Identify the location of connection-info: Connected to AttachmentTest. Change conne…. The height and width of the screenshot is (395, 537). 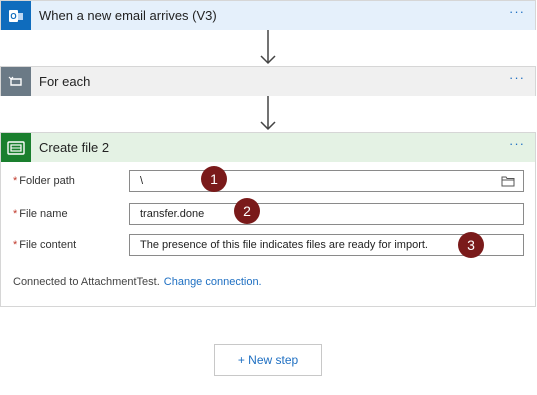
(137, 282).